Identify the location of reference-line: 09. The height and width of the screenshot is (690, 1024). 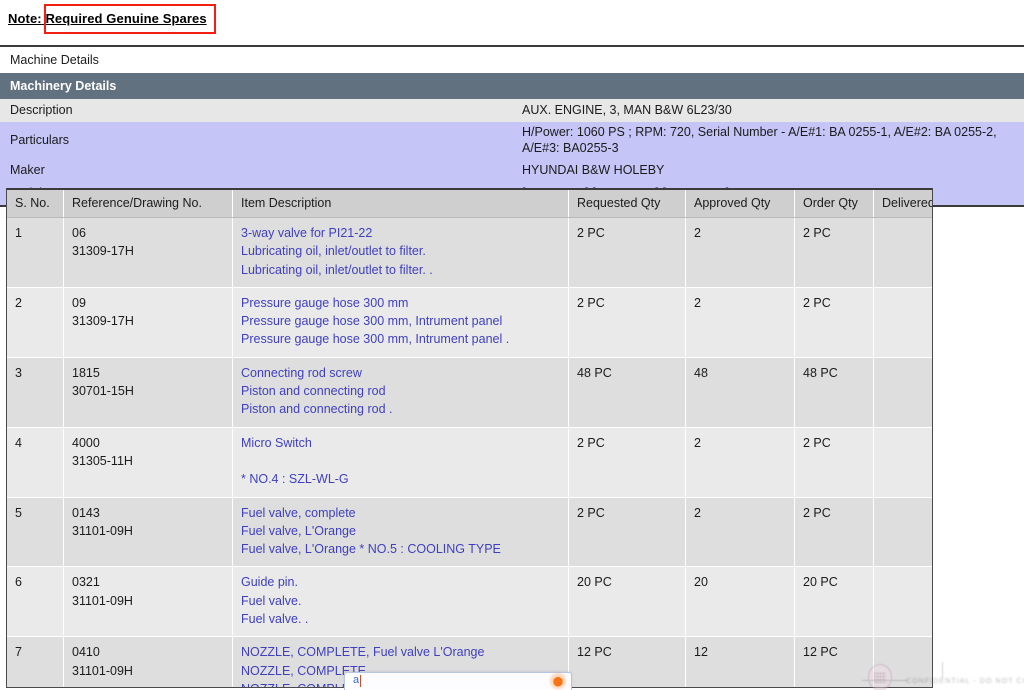
(79, 302).